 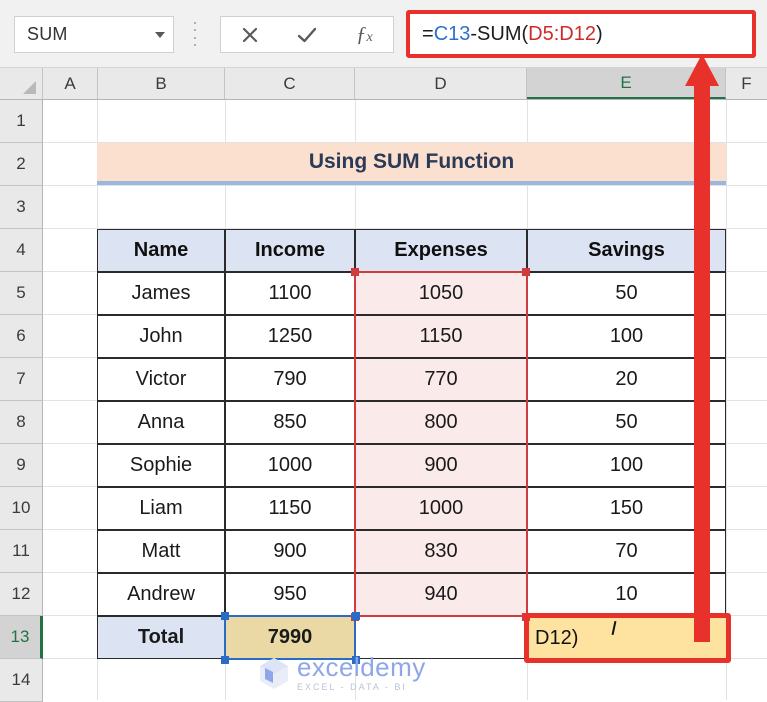 I want to click on formula-prefix: =, so click(x=428, y=33).